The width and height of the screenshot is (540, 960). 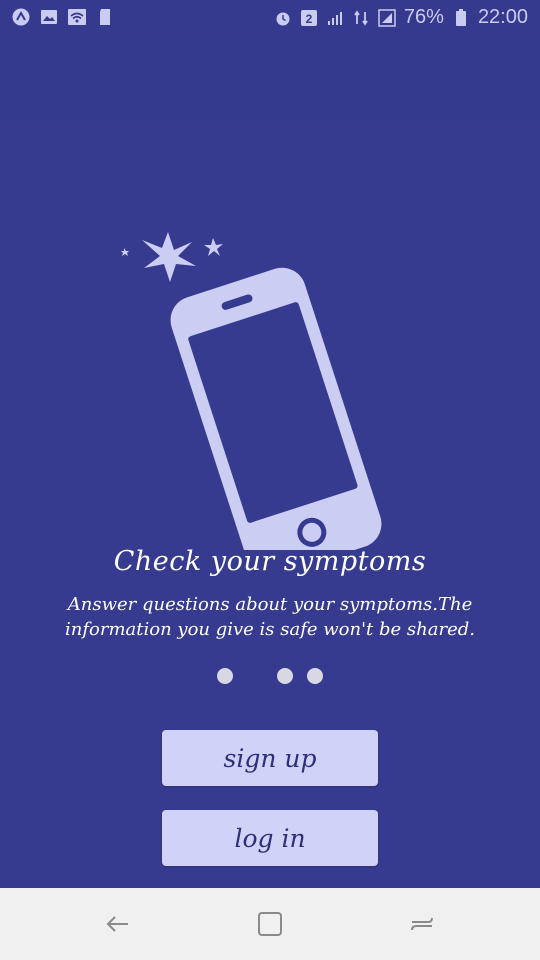 What do you see at coordinates (77, 17) in the screenshot?
I see `wifi-icon` at bounding box center [77, 17].